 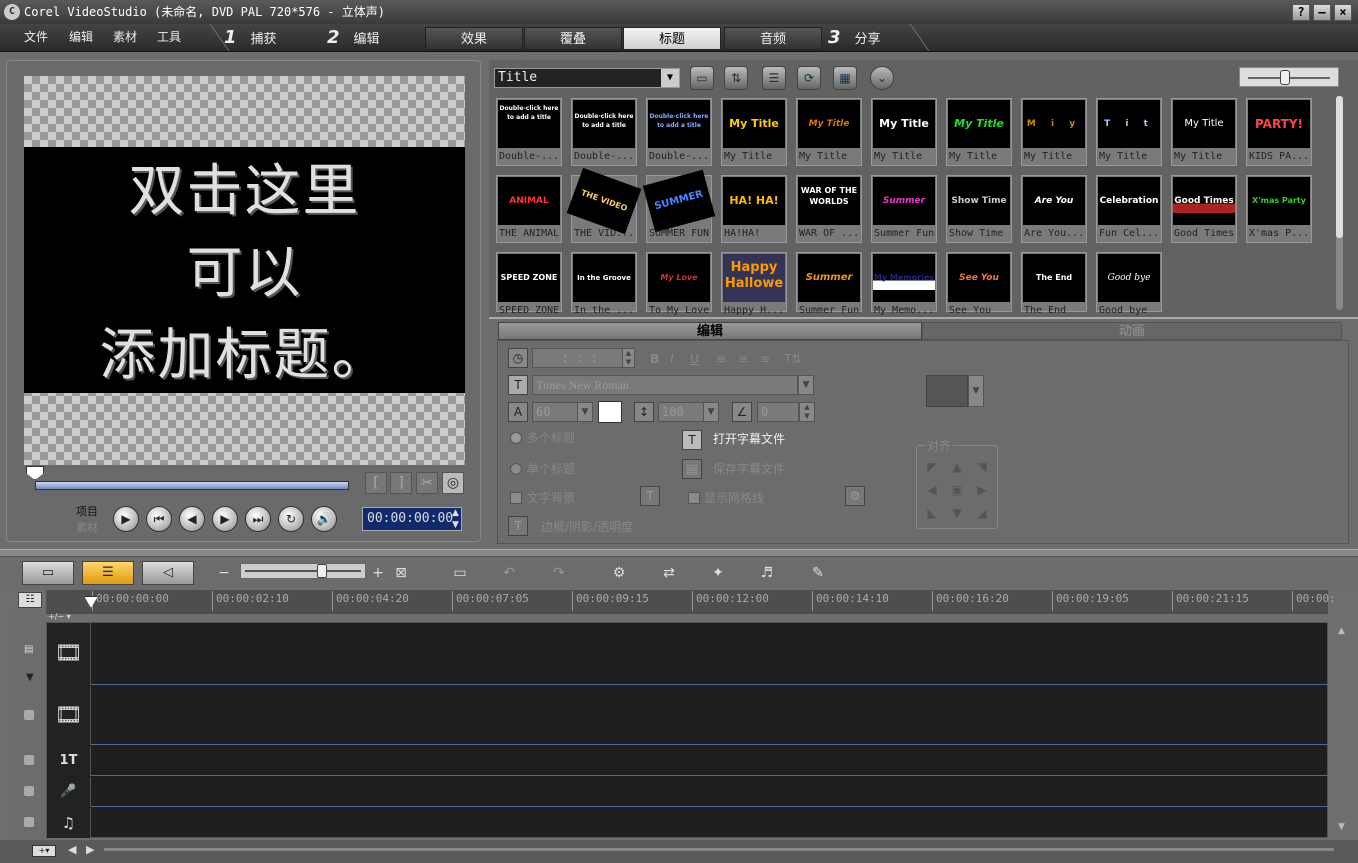 What do you see at coordinates (353, 37) in the screenshot?
I see `step-edit: 2 编辑` at bounding box center [353, 37].